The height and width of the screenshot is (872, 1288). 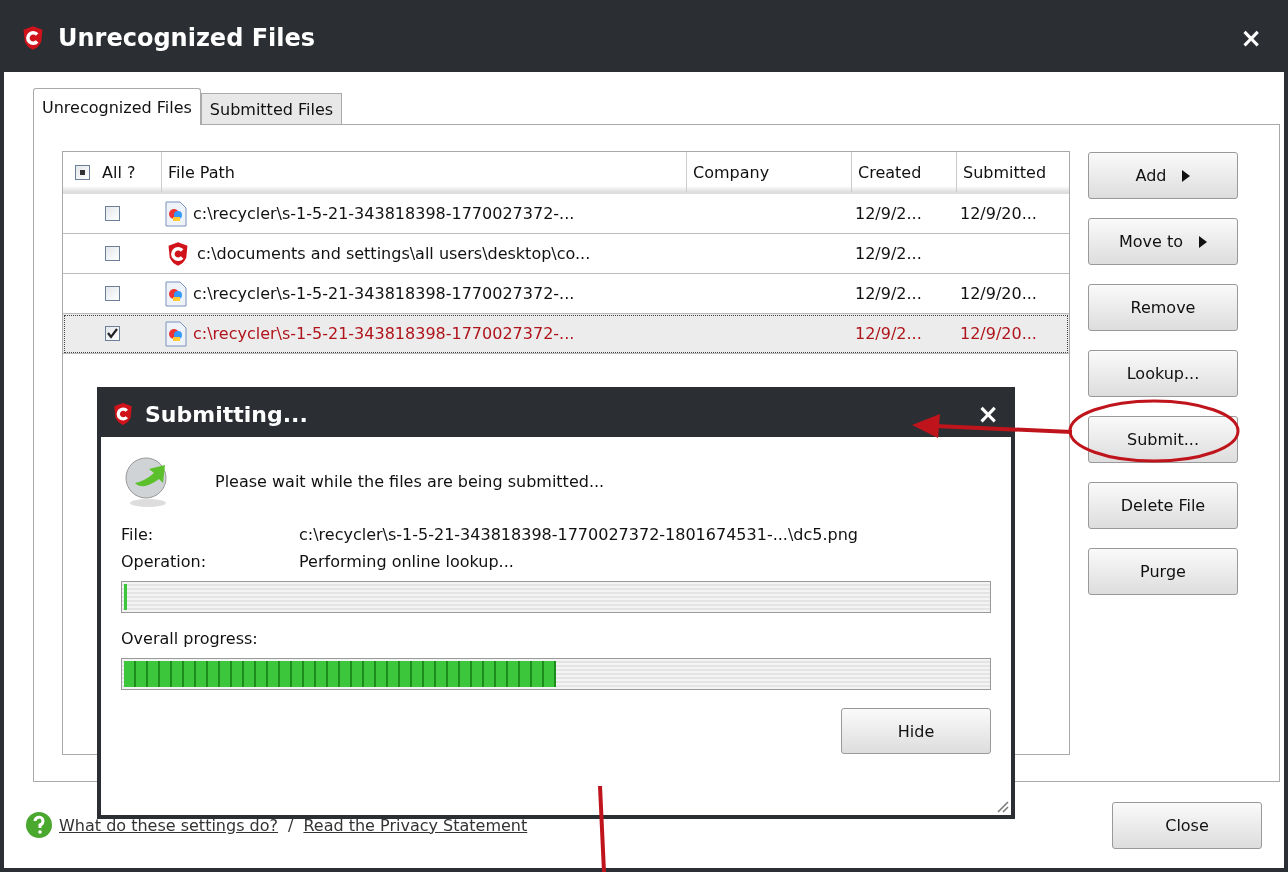 I want to click on action-button: Remove, so click(x=1163, y=307).